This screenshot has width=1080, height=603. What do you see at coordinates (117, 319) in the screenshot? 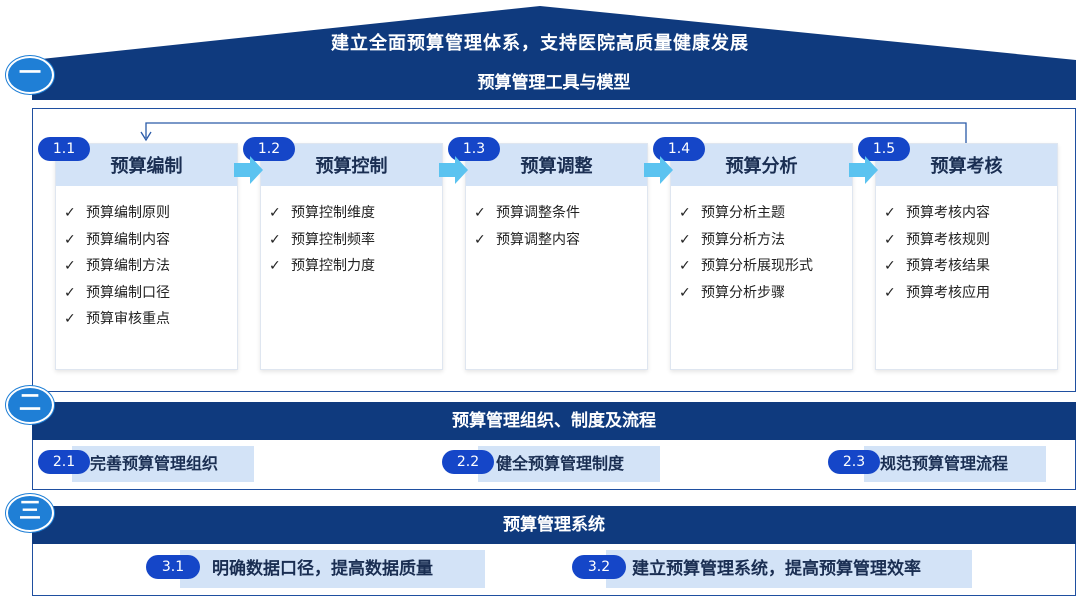
I see `list-item: ✓ 预算审核重点` at bounding box center [117, 319].